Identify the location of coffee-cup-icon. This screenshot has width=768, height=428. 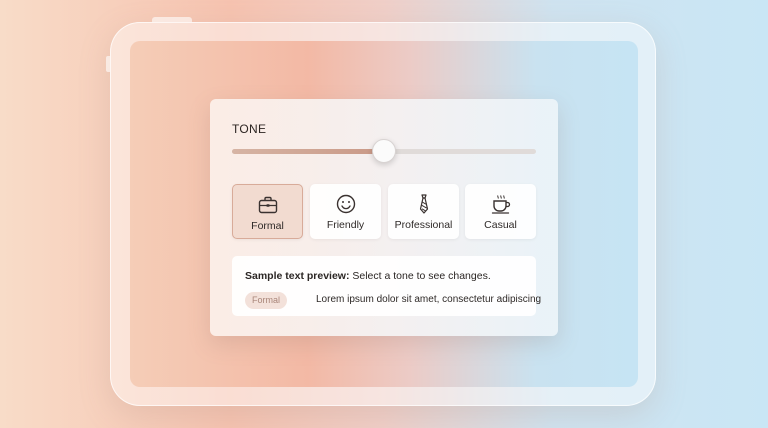
(500, 204).